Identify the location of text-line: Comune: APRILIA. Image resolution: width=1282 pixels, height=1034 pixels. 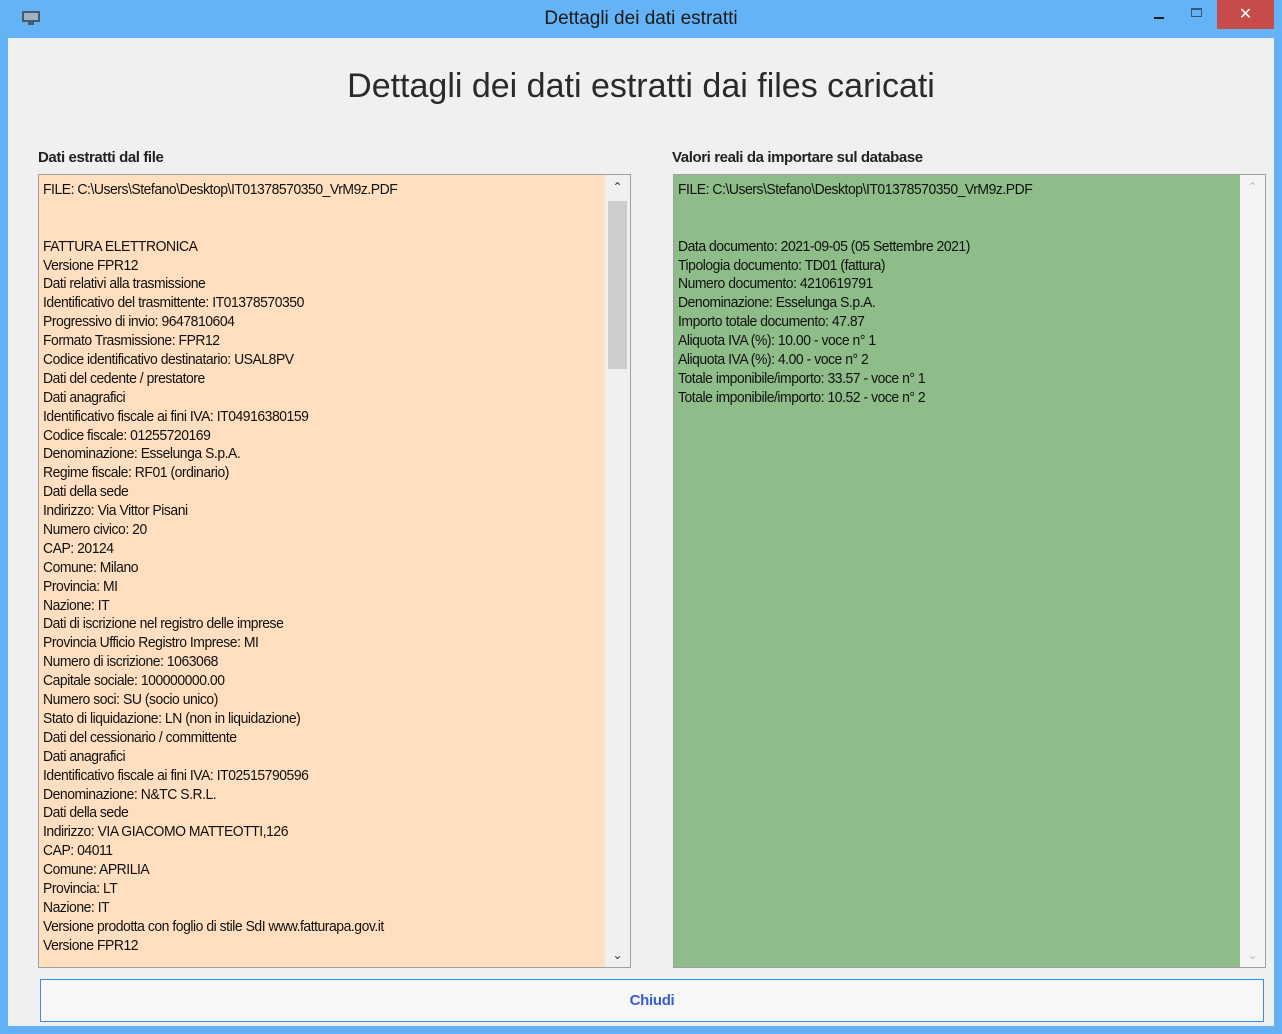
(96, 870).